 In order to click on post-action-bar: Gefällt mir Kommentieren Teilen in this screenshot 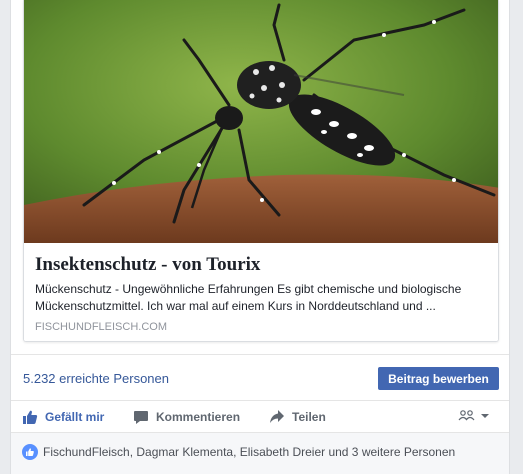, I will do `click(260, 417)`.